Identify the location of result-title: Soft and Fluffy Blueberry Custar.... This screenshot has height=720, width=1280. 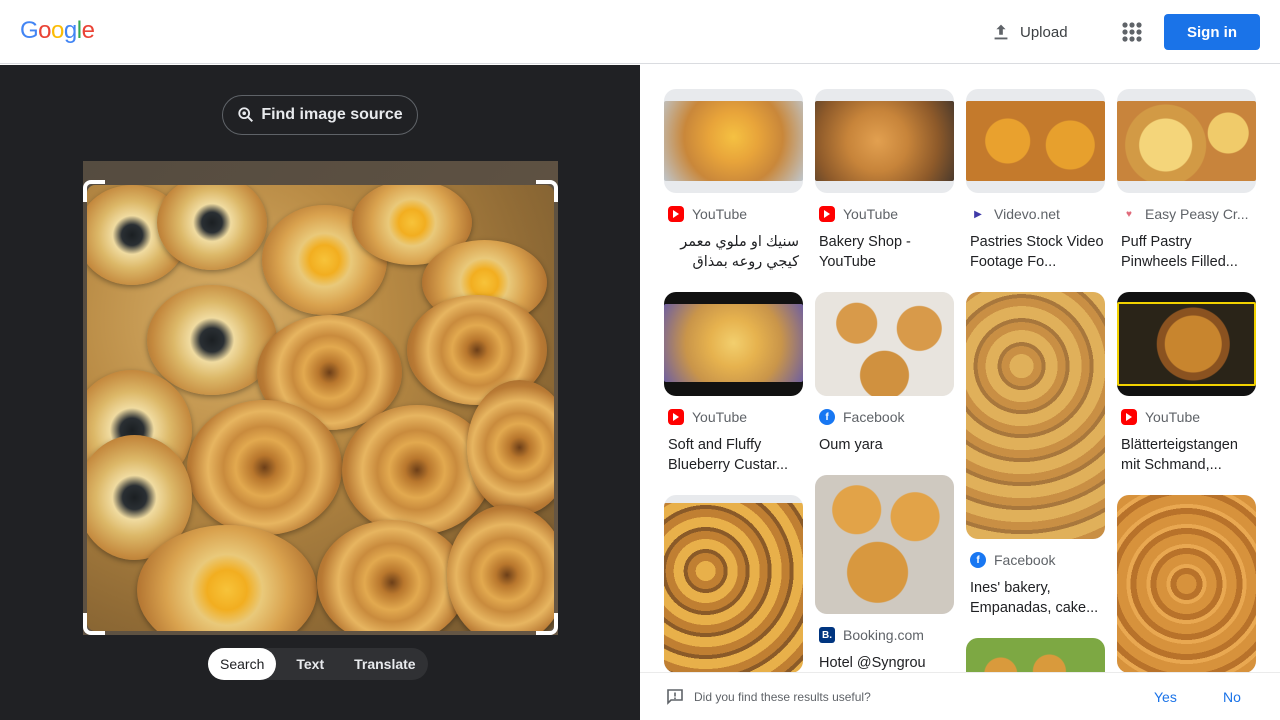
(728, 455).